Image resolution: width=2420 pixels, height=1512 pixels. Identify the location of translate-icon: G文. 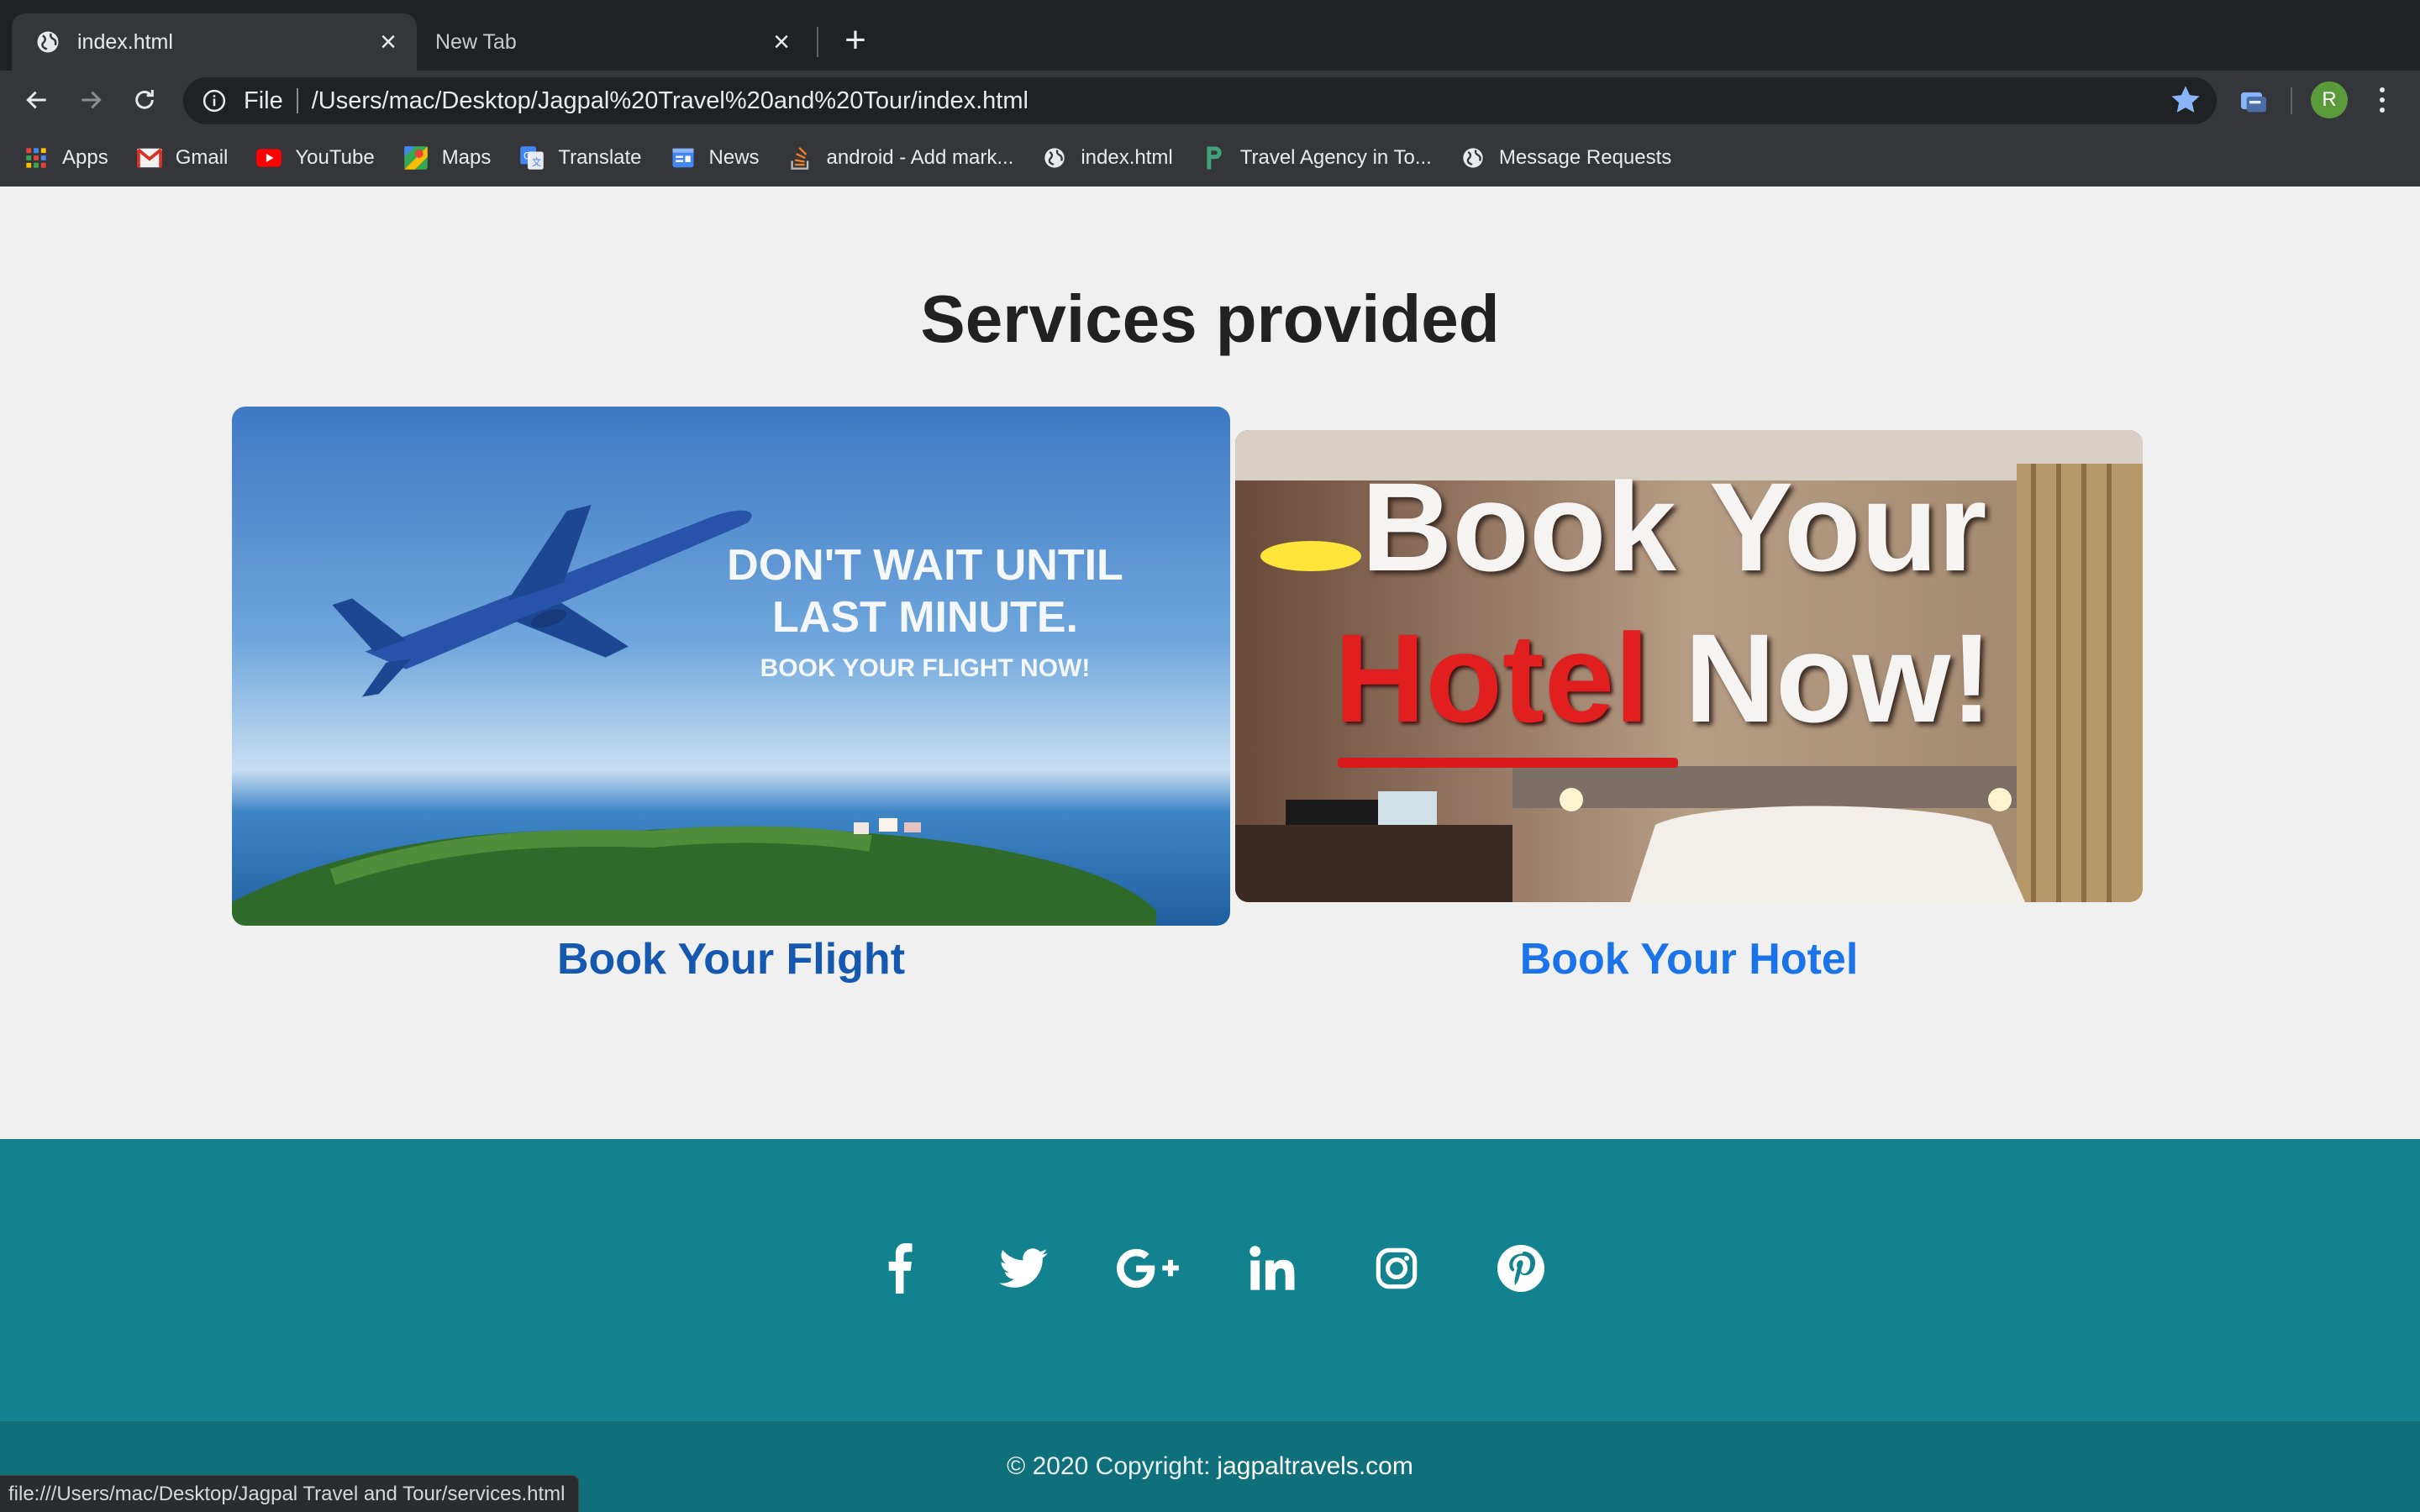
(531, 158).